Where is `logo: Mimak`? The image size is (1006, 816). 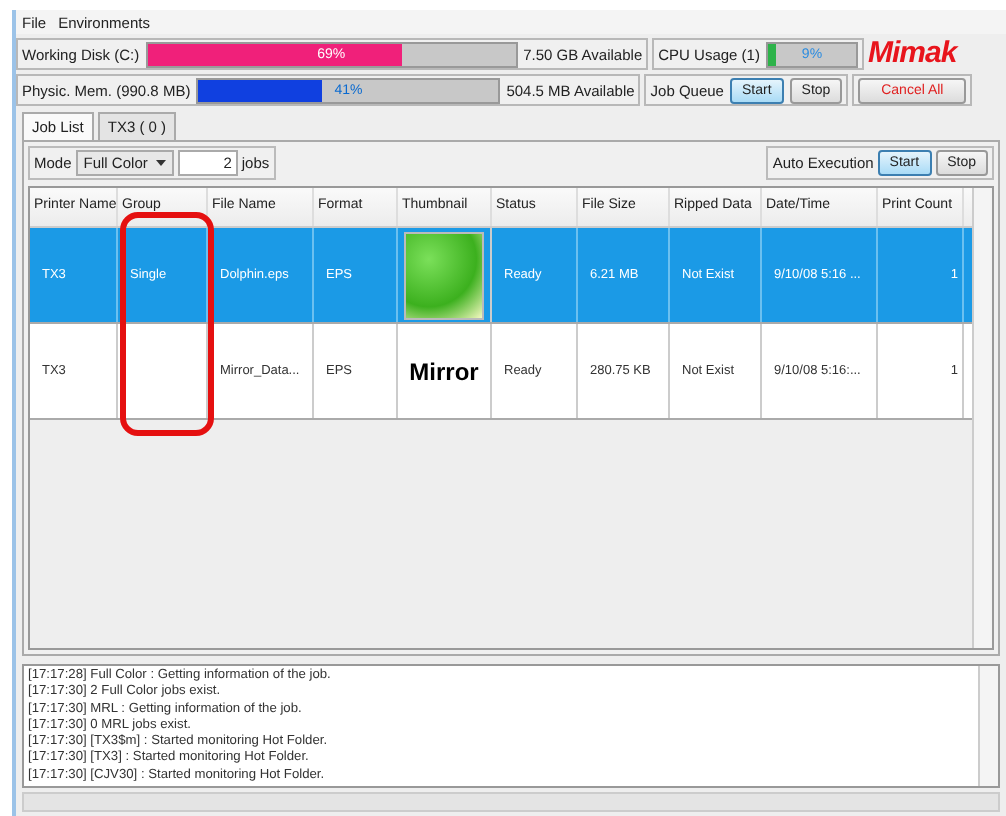
logo: Mimak is located at coordinates (912, 54).